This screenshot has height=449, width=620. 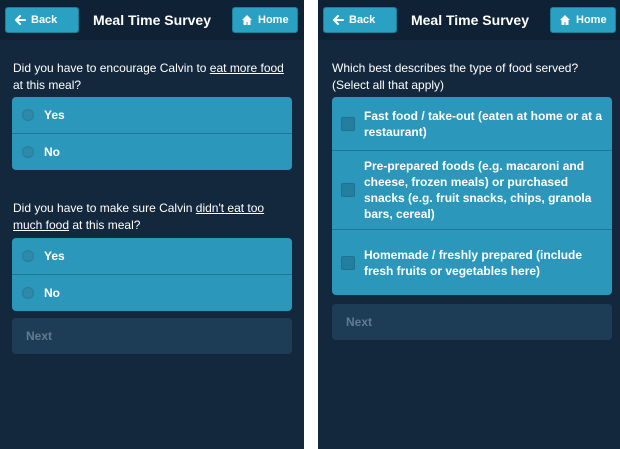 I want to click on question-emphasis: eat more food, so click(x=246, y=68).